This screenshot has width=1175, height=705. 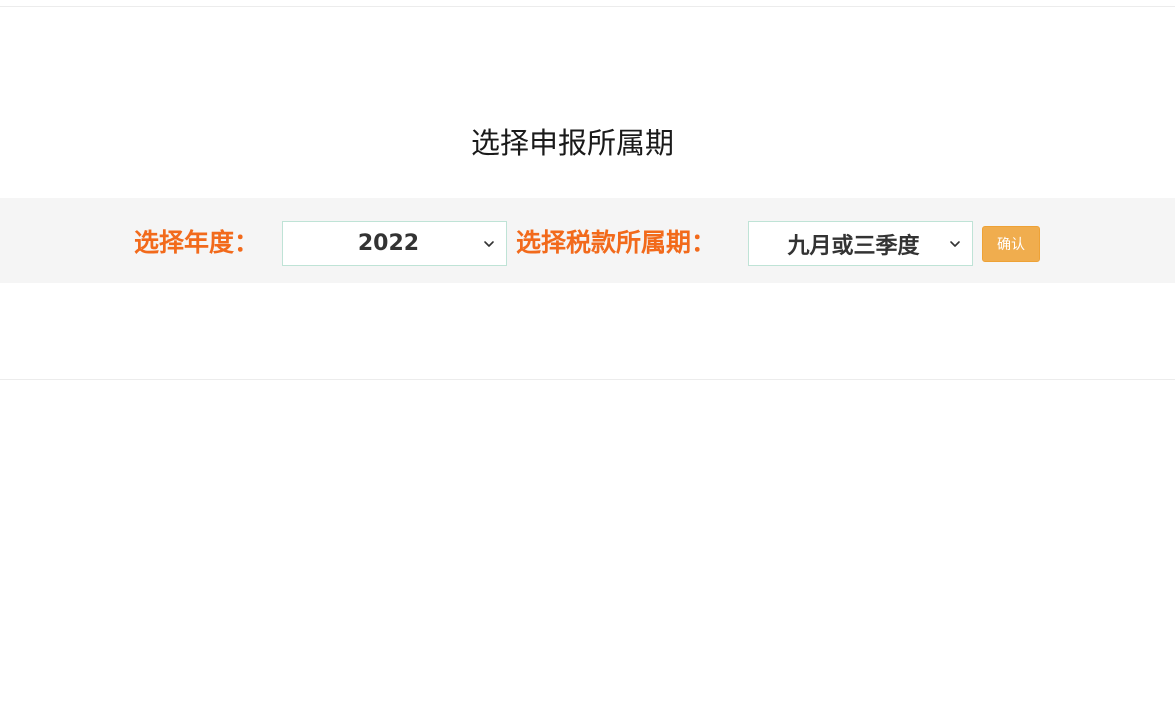 I want to click on year-select: 2022, so click(x=394, y=243).